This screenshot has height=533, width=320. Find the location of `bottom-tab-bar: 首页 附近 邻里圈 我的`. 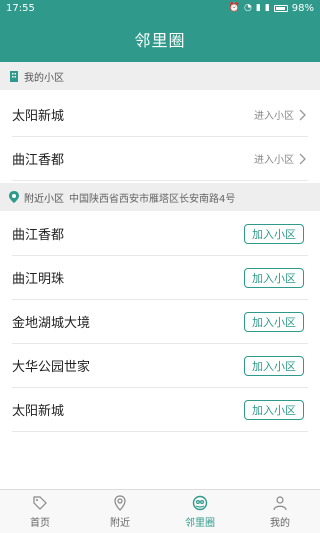

bottom-tab-bar: 首页 附近 邻里圈 我的 is located at coordinates (160, 511).